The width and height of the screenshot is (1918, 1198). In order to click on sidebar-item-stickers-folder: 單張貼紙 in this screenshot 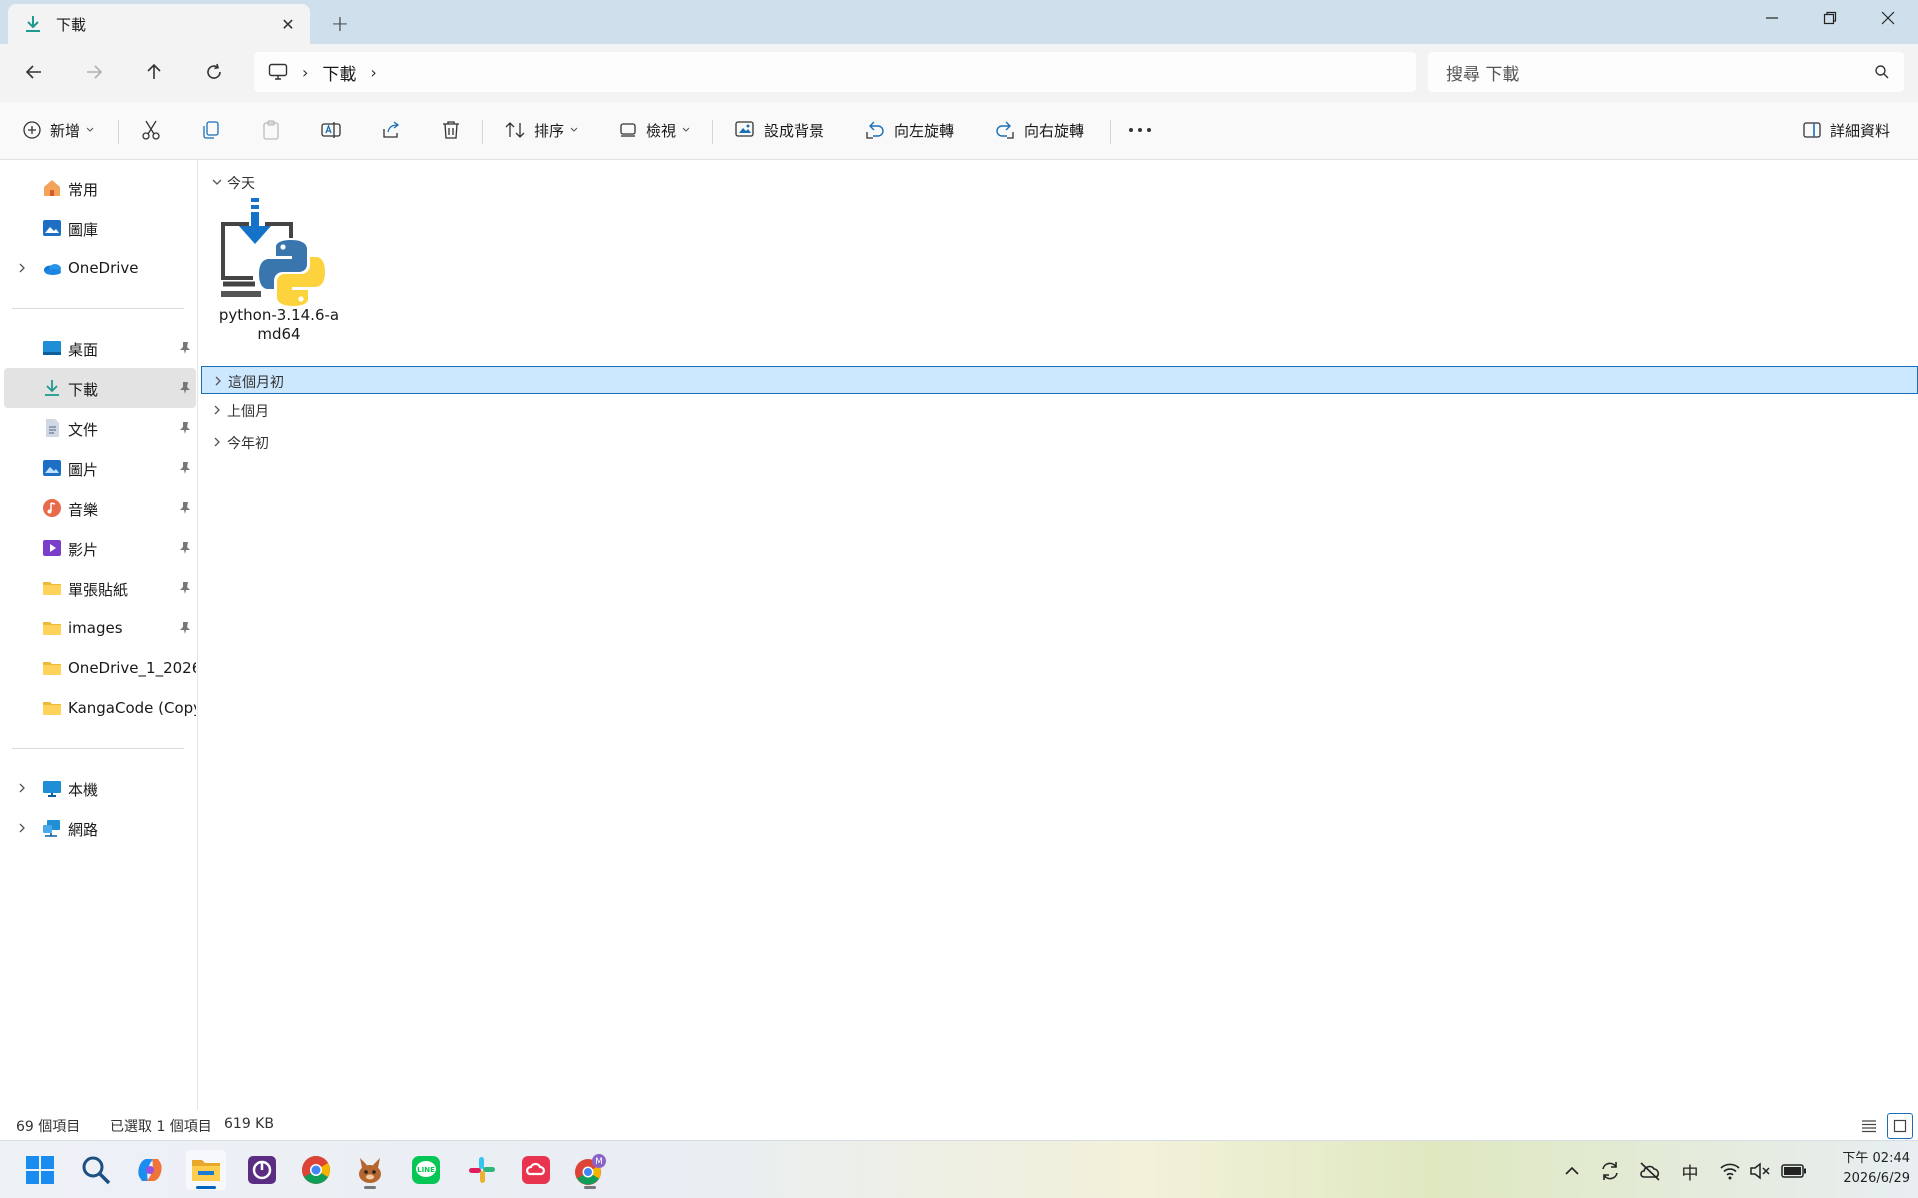, I will do `click(100, 588)`.